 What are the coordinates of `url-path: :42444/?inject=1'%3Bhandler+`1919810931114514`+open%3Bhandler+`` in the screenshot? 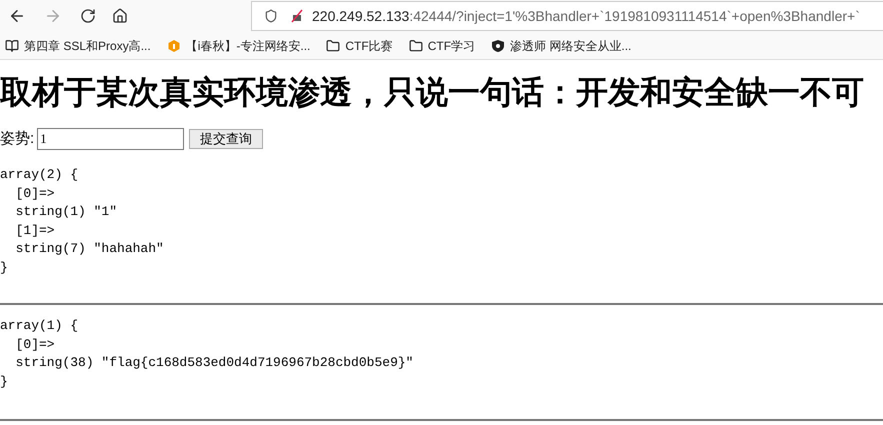 It's located at (634, 16).